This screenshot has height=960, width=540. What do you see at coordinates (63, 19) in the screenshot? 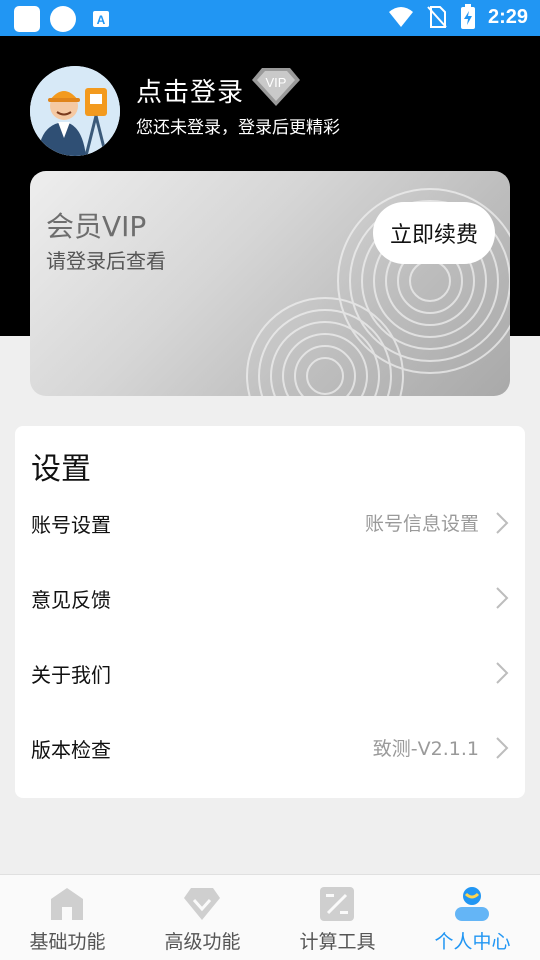
I see `notification-circle-icon` at bounding box center [63, 19].